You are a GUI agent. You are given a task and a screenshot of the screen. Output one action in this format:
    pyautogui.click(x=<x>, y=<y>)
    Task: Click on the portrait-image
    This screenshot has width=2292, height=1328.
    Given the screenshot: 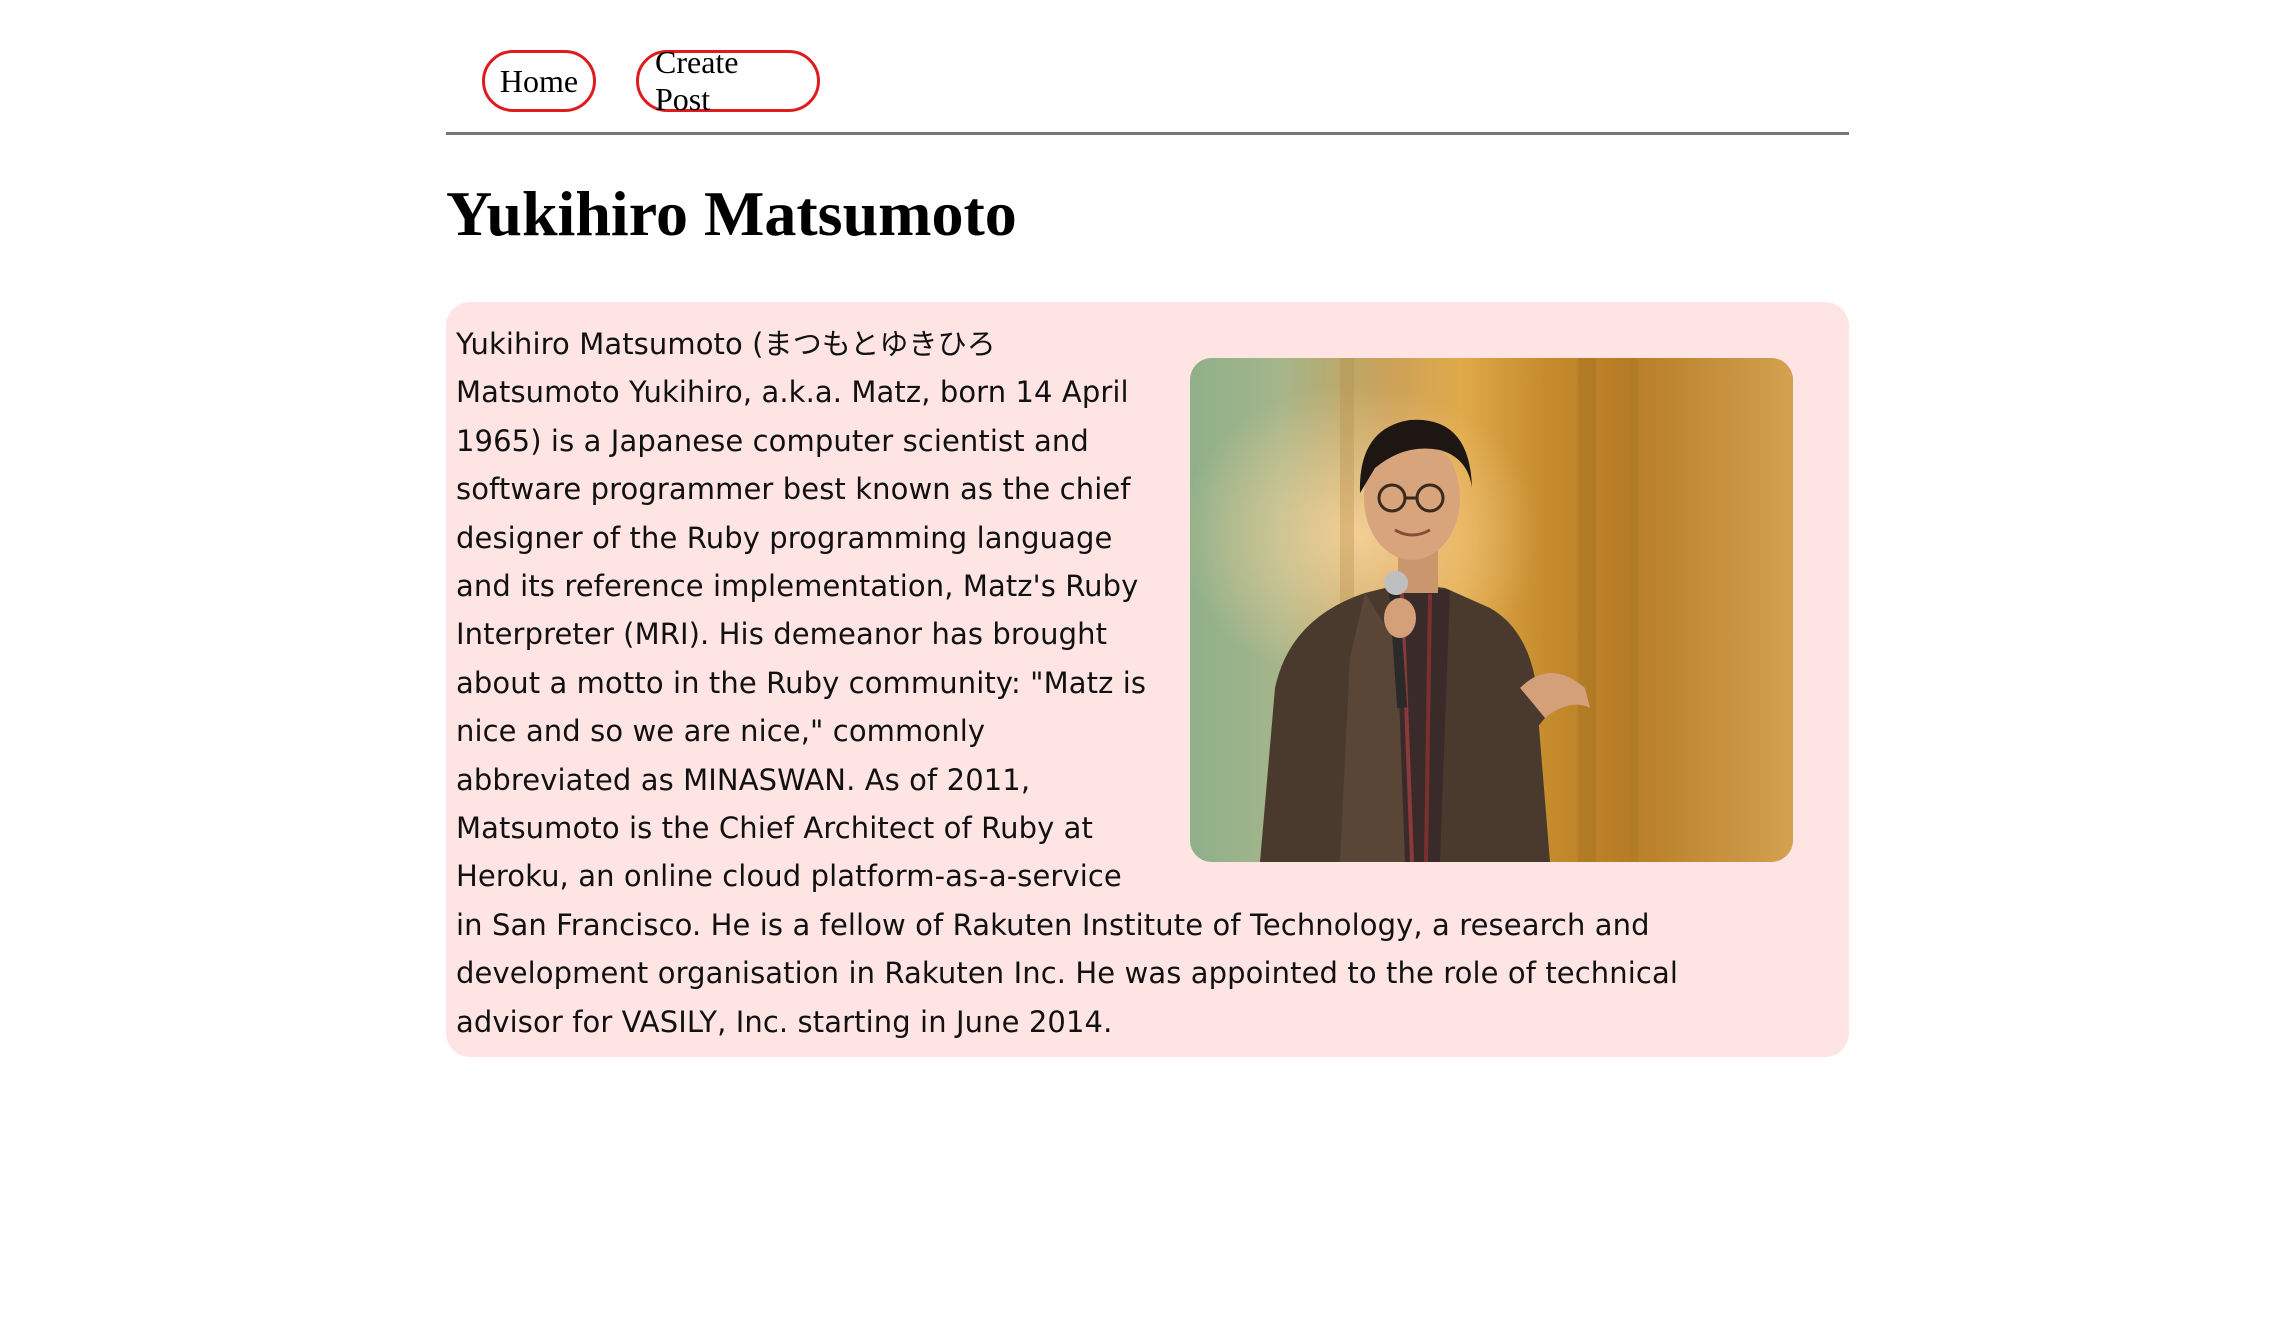 What is the action you would take?
    pyautogui.click(x=1491, y=610)
    